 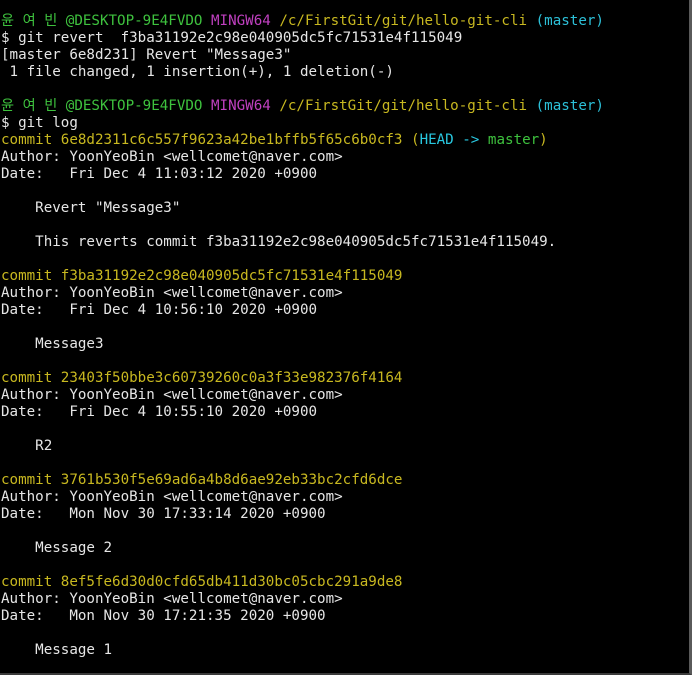 What do you see at coordinates (415, 140) in the screenshot?
I see `commit-refs-open: (` at bounding box center [415, 140].